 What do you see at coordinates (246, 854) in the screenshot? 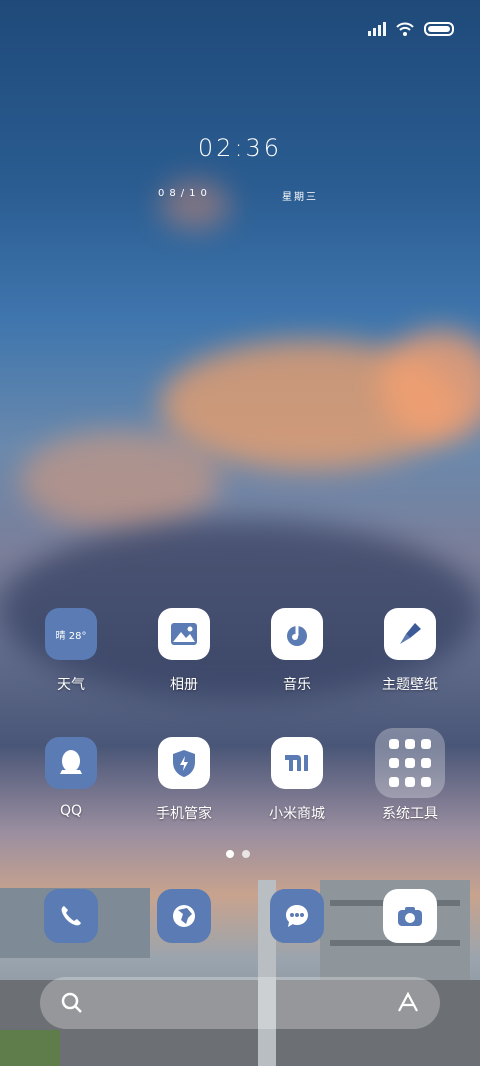
I see `page-dot` at bounding box center [246, 854].